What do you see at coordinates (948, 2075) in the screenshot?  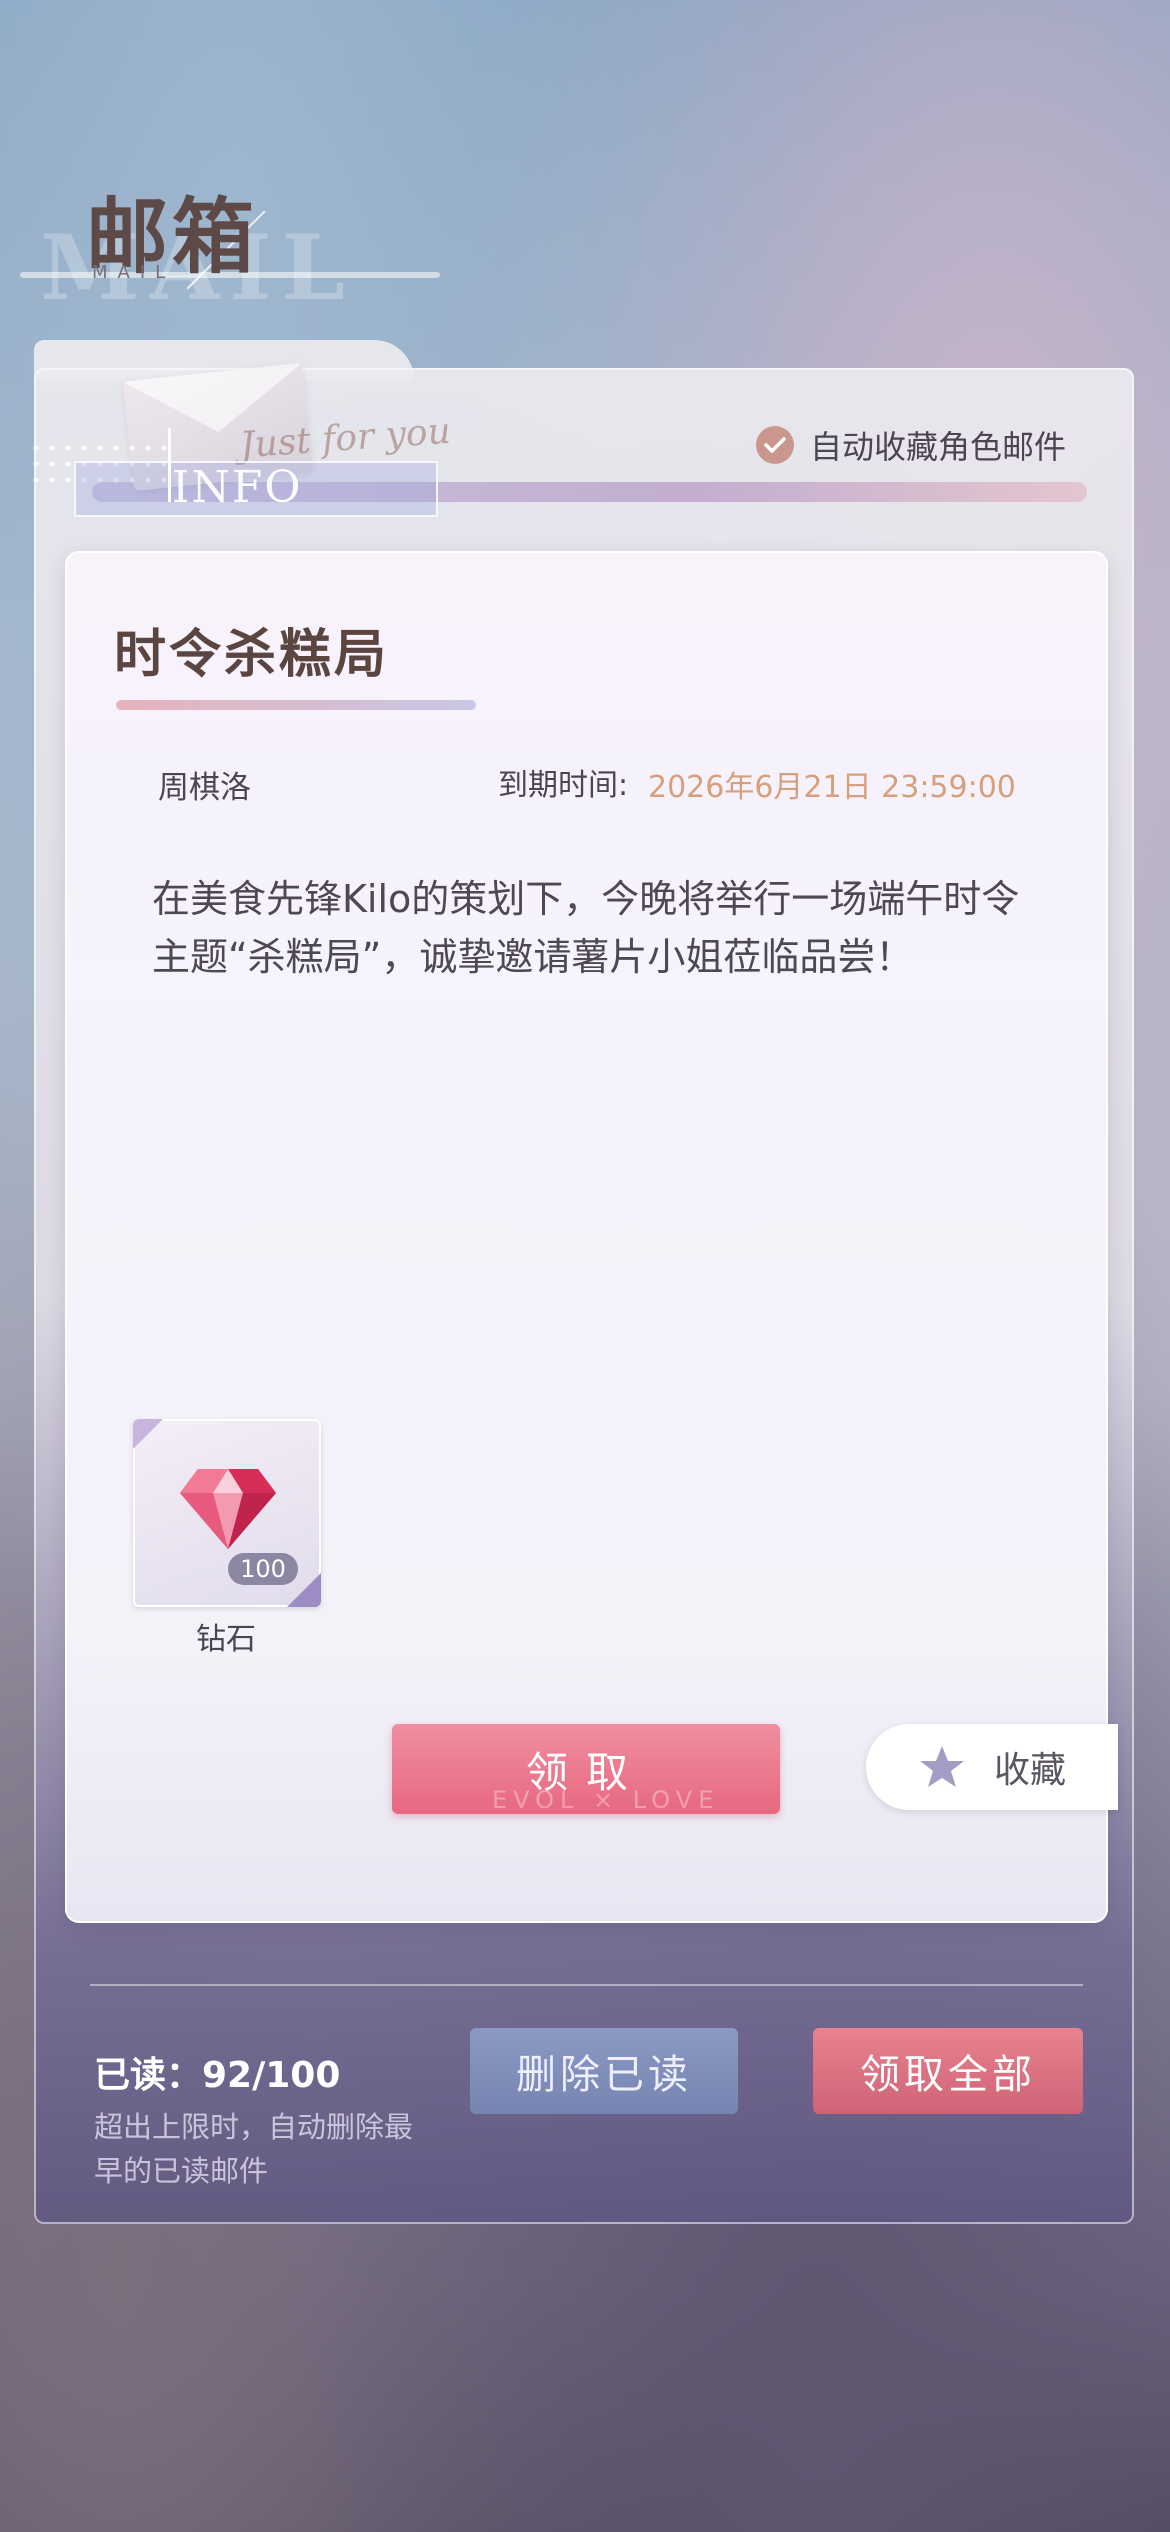 I see `claim-all-label: 领取全部` at bounding box center [948, 2075].